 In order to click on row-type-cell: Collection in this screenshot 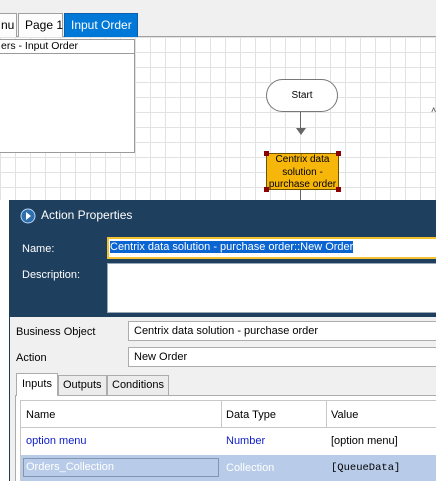, I will do `click(250, 468)`.